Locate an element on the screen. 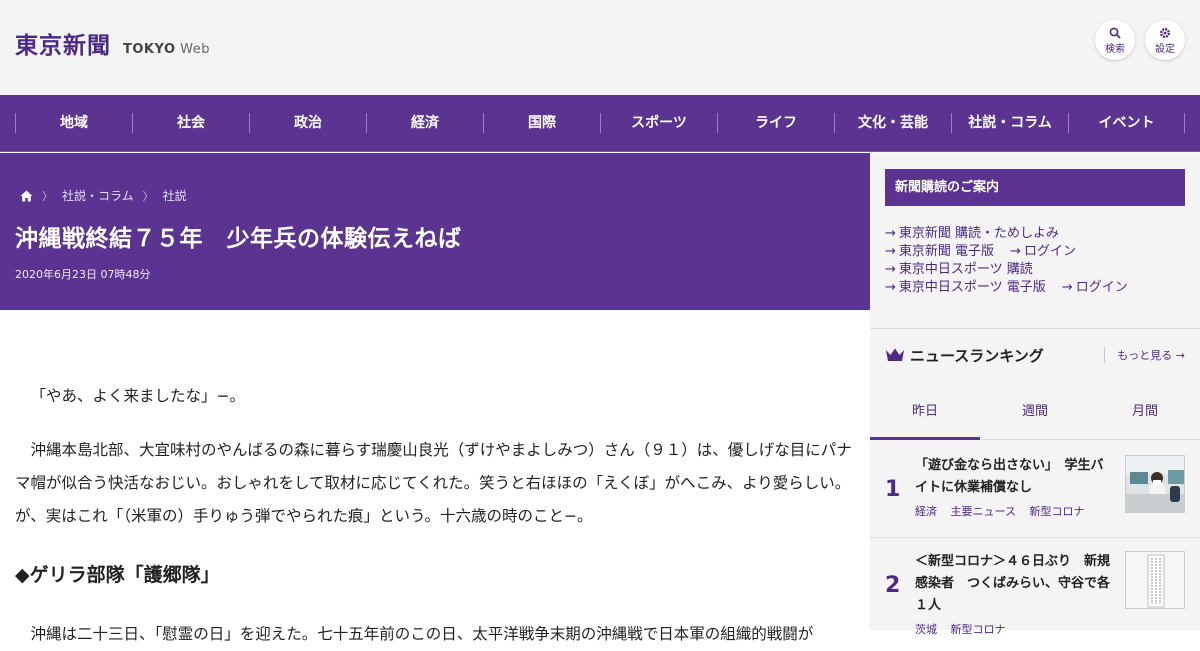 The width and height of the screenshot is (1200, 651). tab-monthly: 月間 is located at coordinates (1145, 413).